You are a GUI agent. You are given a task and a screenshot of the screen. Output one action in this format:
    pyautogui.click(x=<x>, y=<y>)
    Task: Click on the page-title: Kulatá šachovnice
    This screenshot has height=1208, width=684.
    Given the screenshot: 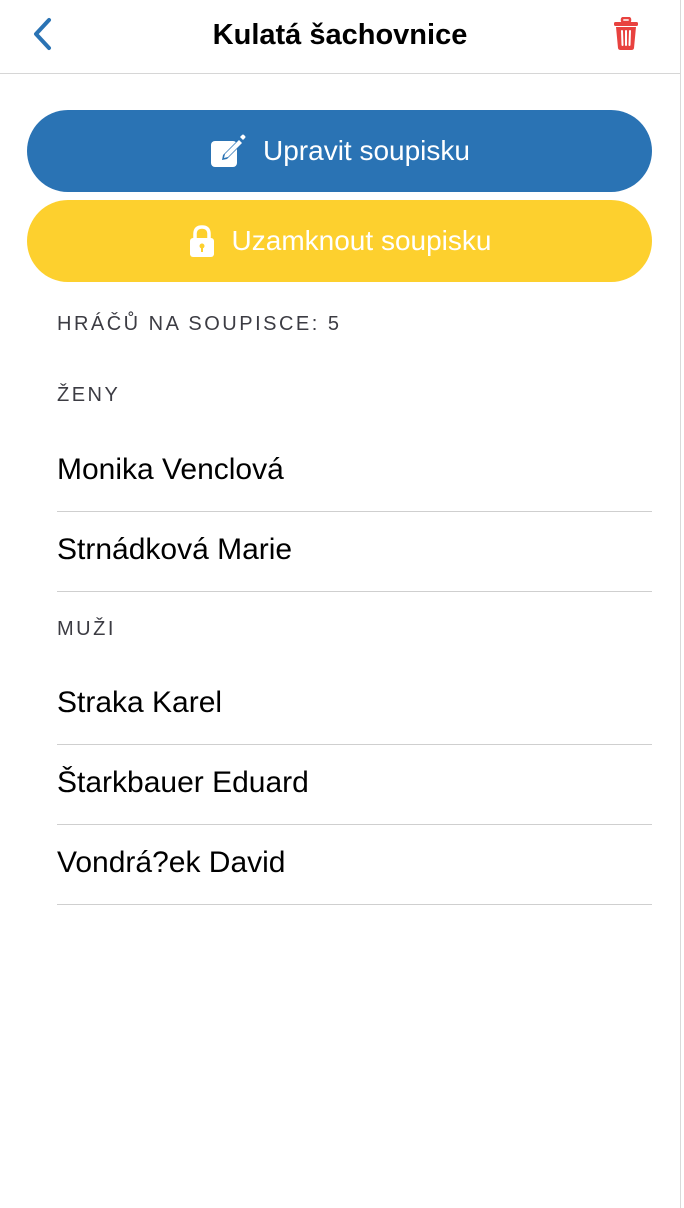 What is the action you would take?
    pyautogui.click(x=340, y=35)
    